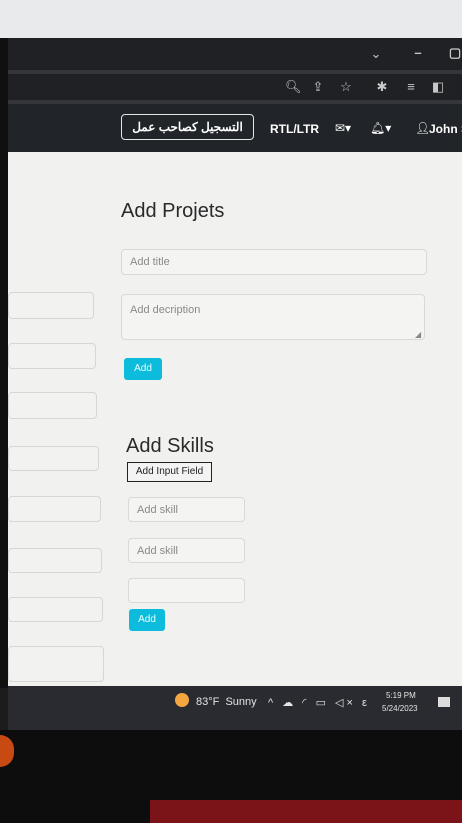  I want to click on weather-icon, so click(182, 700).